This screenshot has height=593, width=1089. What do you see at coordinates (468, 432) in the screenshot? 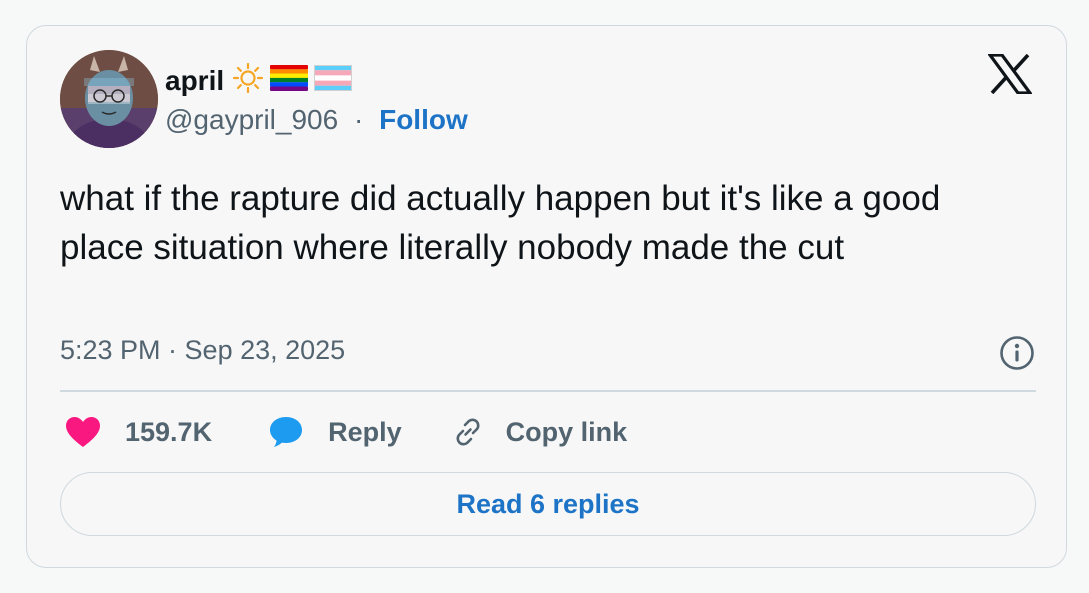
I see `link-icon` at bounding box center [468, 432].